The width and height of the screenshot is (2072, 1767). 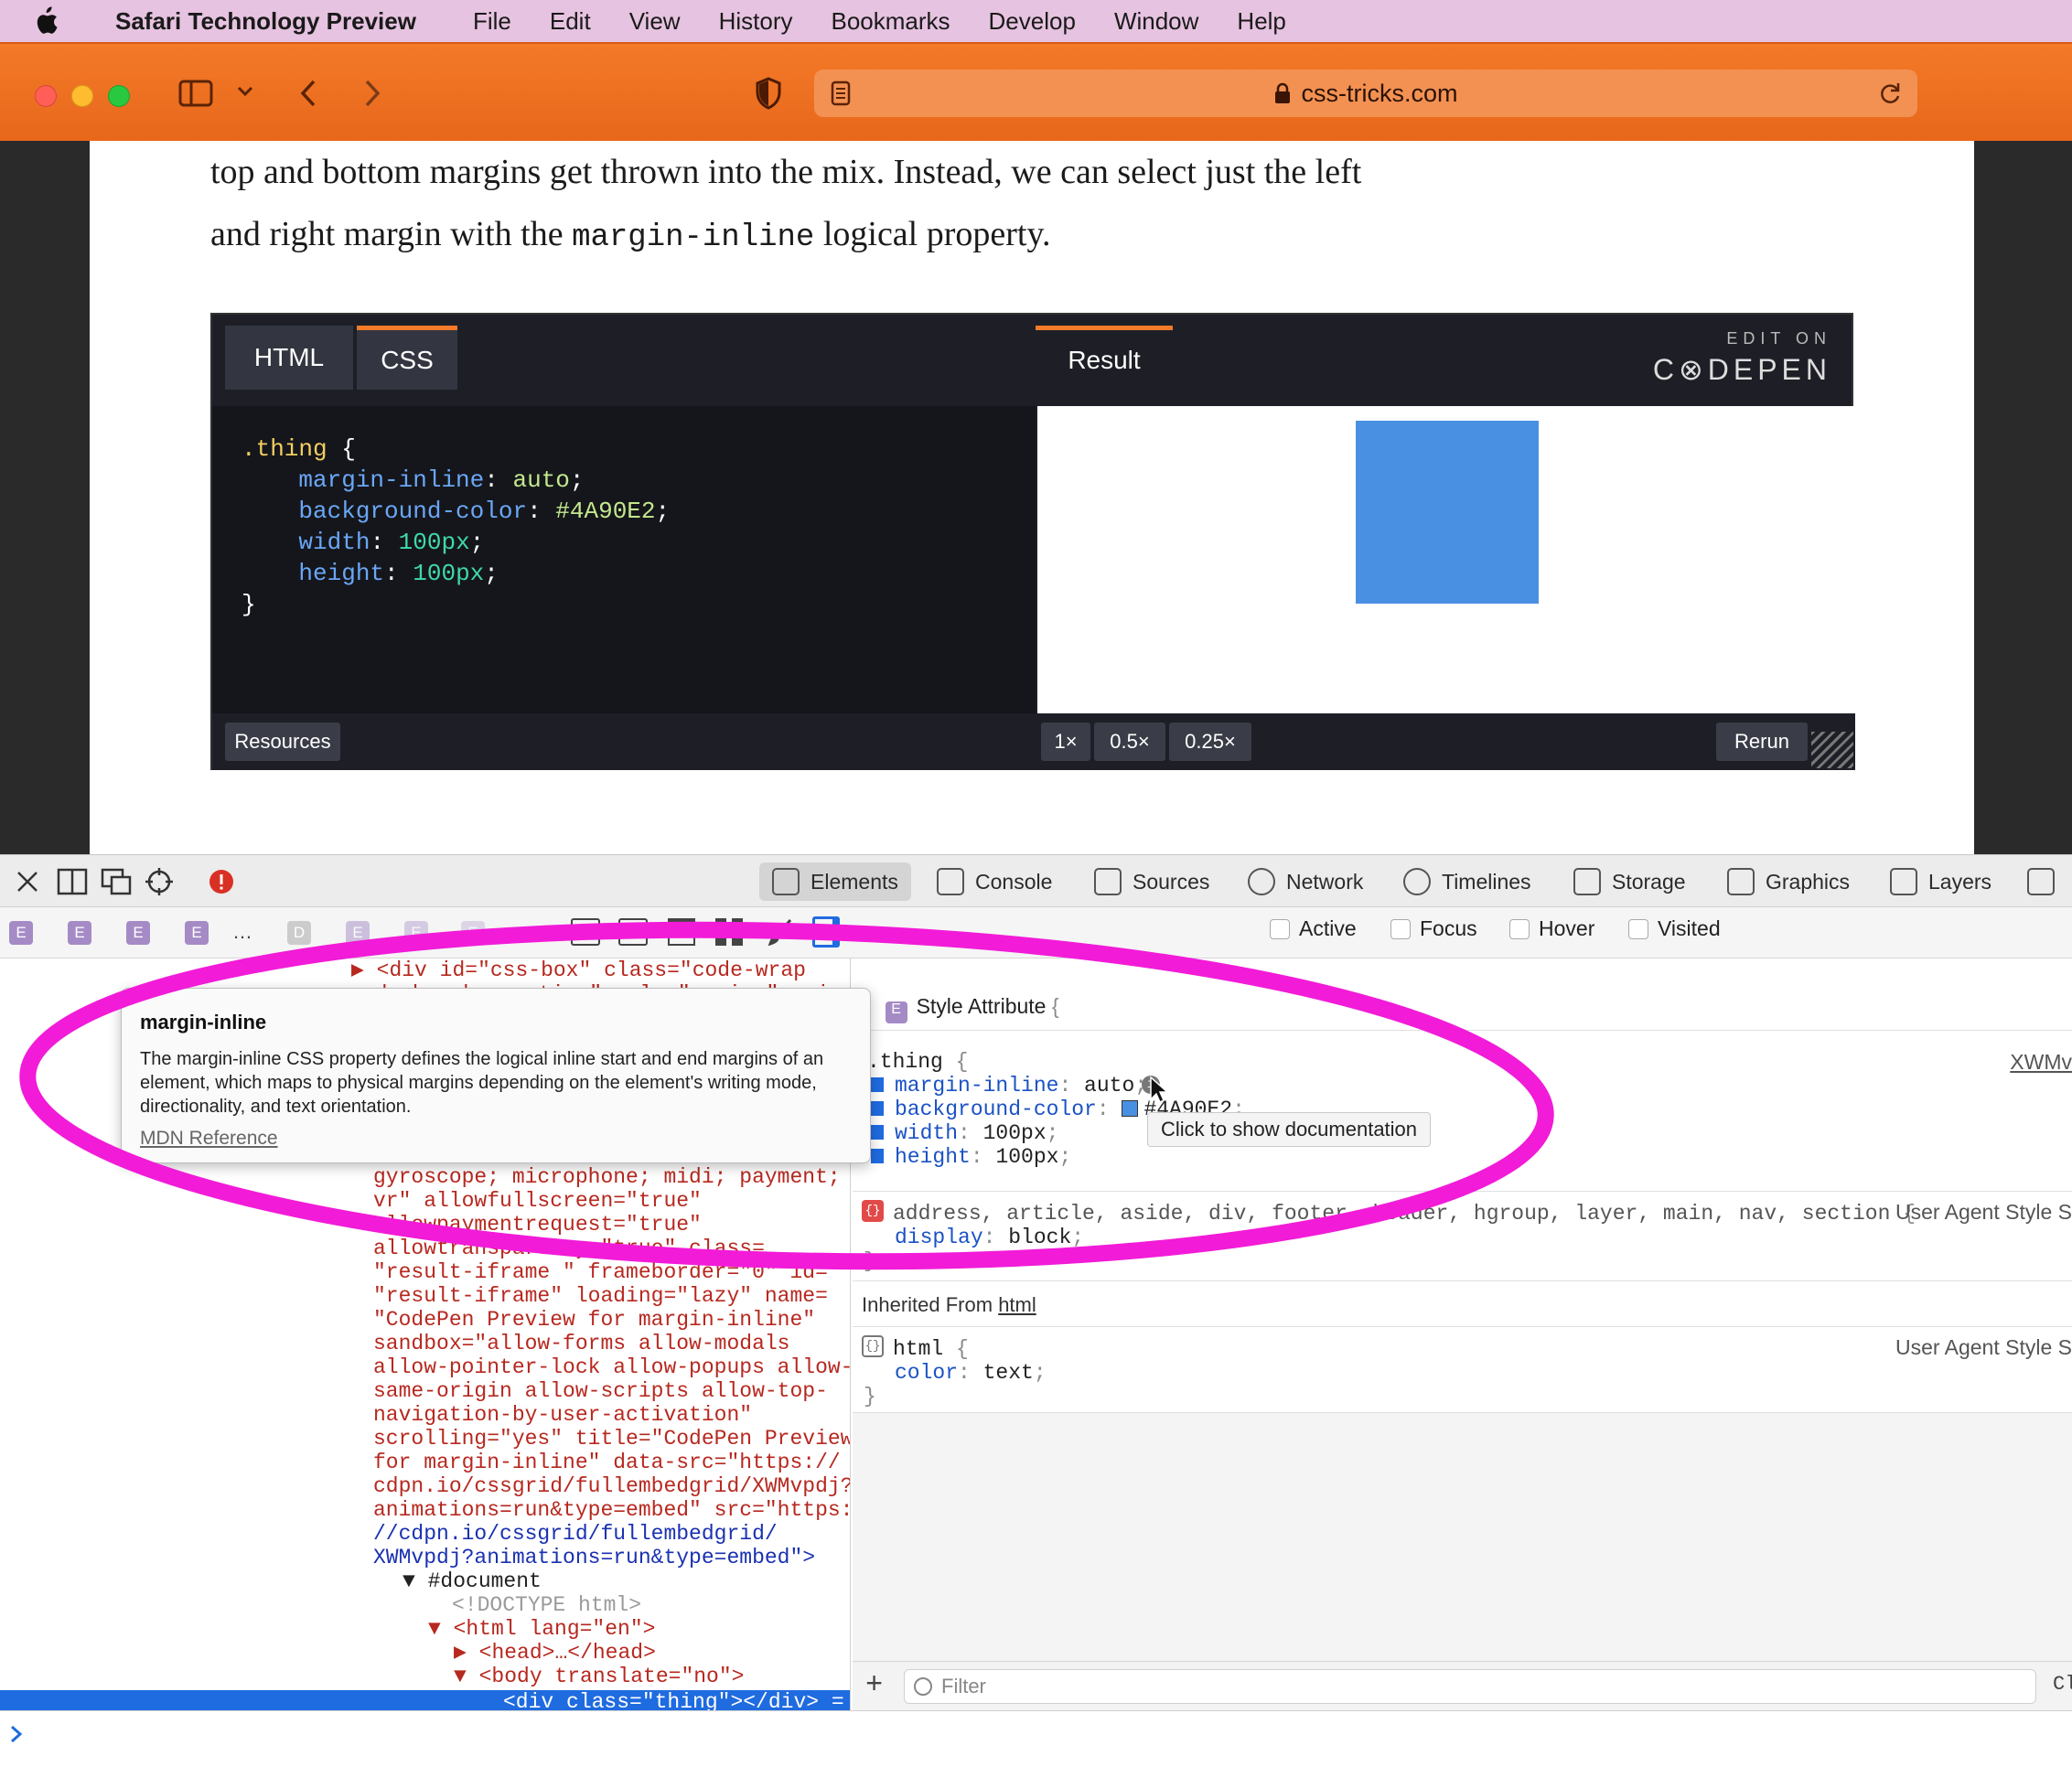 What do you see at coordinates (299, 933) in the screenshot?
I see `breadcrumb-document-icon: D` at bounding box center [299, 933].